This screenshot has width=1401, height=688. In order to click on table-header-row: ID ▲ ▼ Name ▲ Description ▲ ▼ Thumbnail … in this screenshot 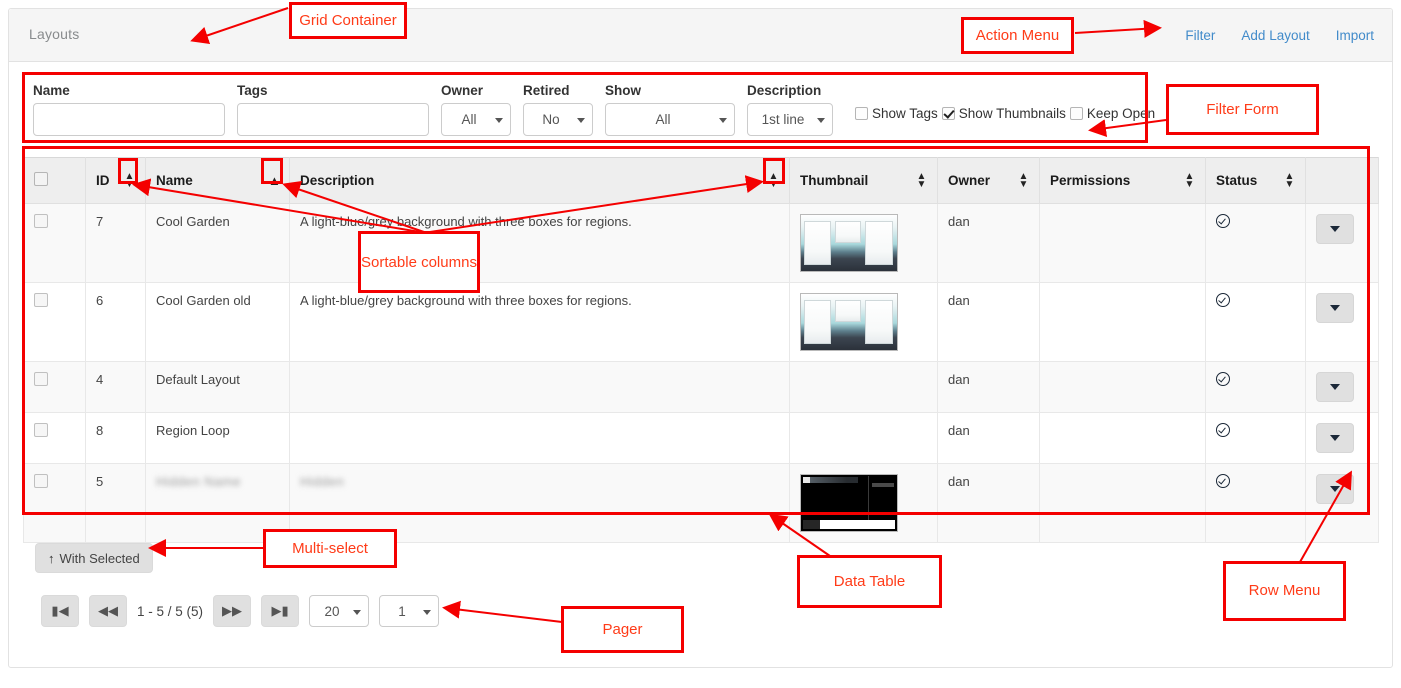, I will do `click(701, 180)`.